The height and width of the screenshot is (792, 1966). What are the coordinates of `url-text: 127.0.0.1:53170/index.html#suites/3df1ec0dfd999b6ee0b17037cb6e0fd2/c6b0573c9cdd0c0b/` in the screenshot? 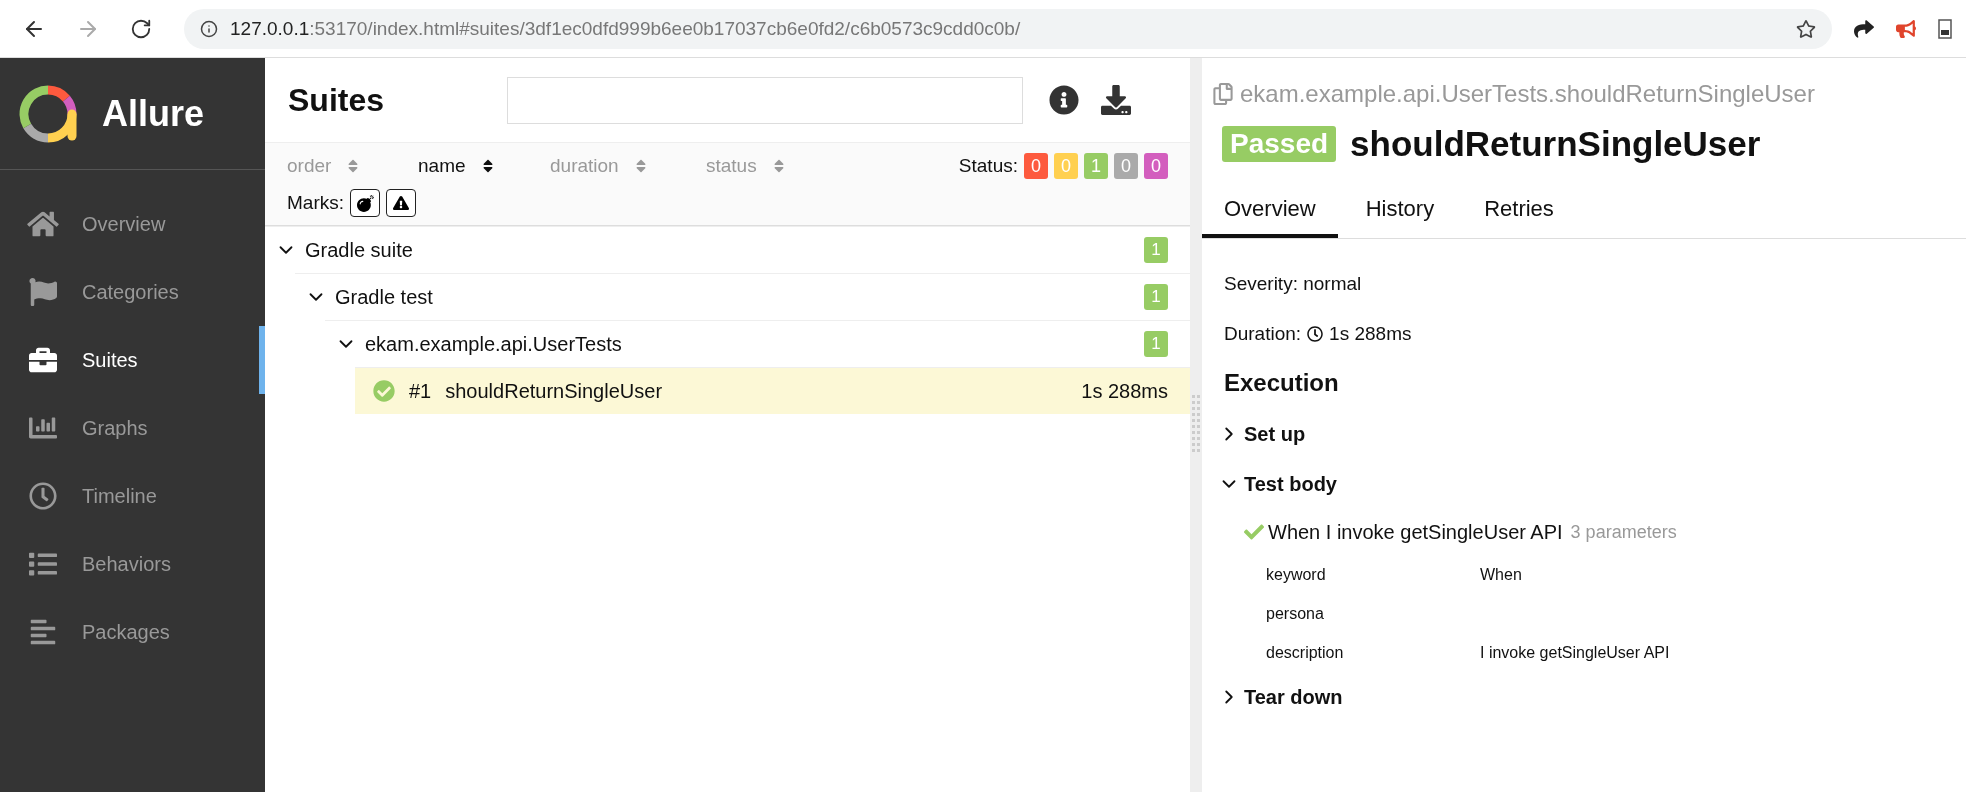 It's located at (626, 28).